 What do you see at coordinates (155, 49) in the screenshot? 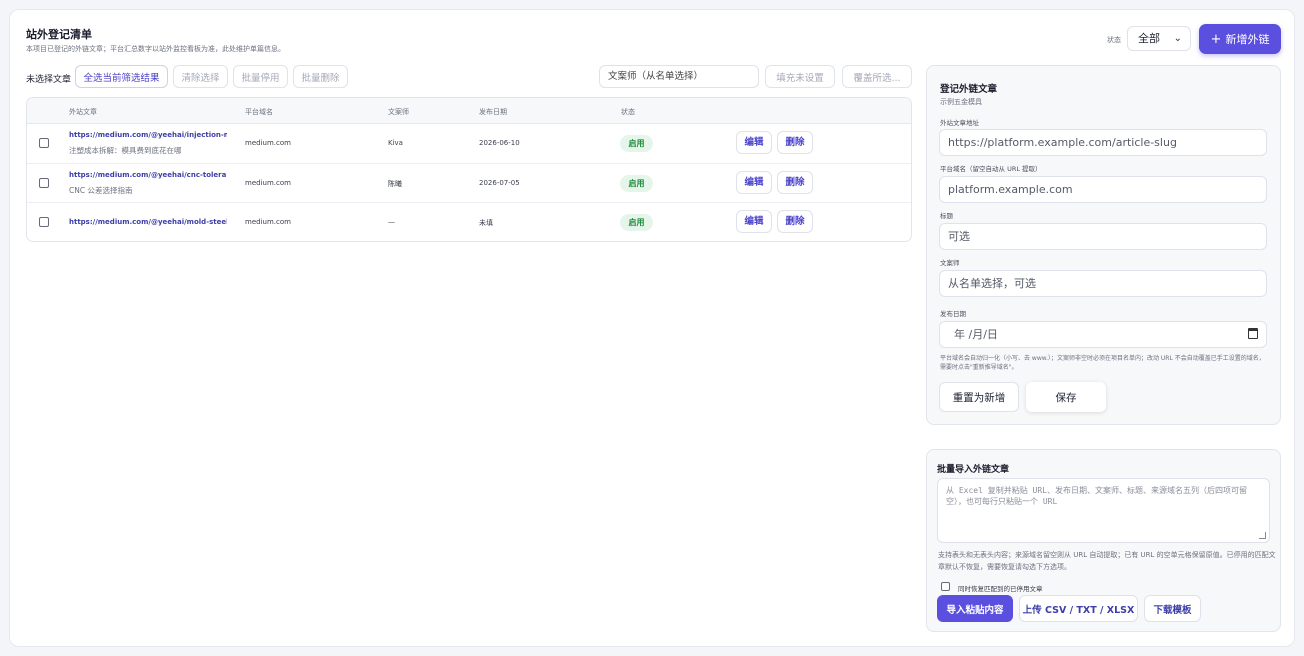
I see `page-subtitle: 本项目已登记的外链文章；平台汇总数字以站外监控看板为准，此处维护单篇信息。` at bounding box center [155, 49].